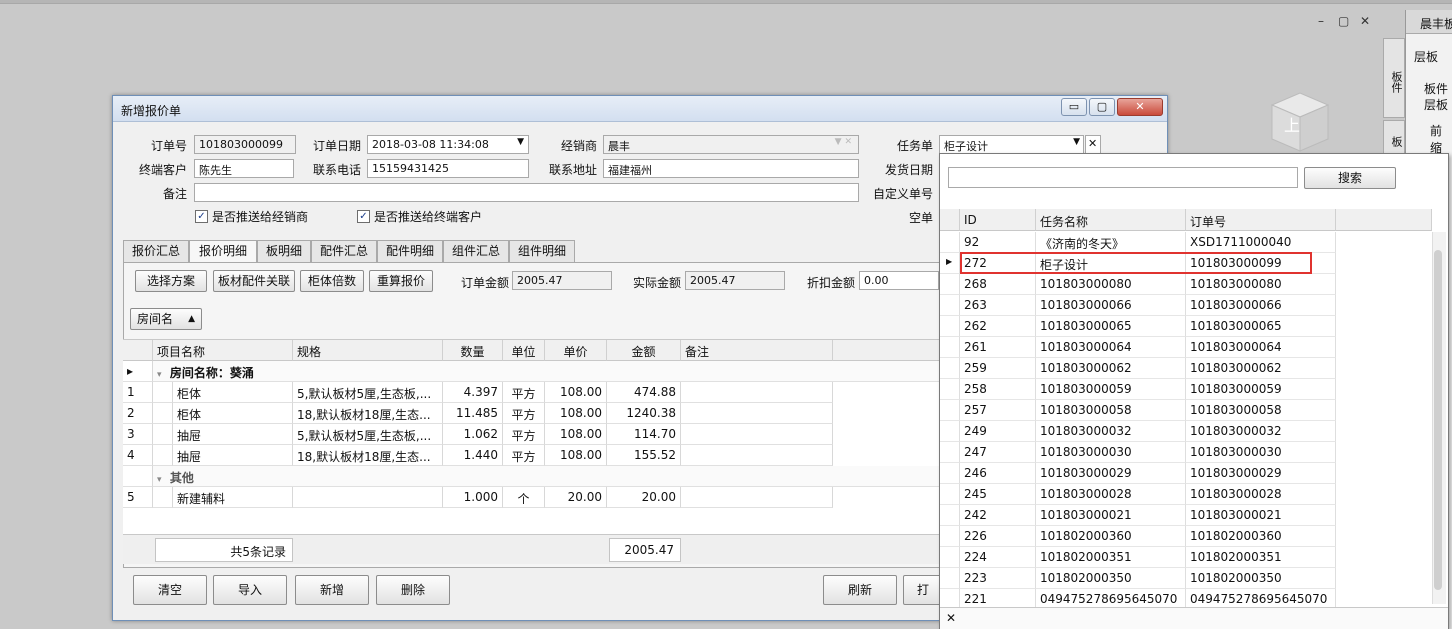  Describe the element at coordinates (363, 216) in the screenshot. I see `push-customer-checkbox: ✓` at that location.